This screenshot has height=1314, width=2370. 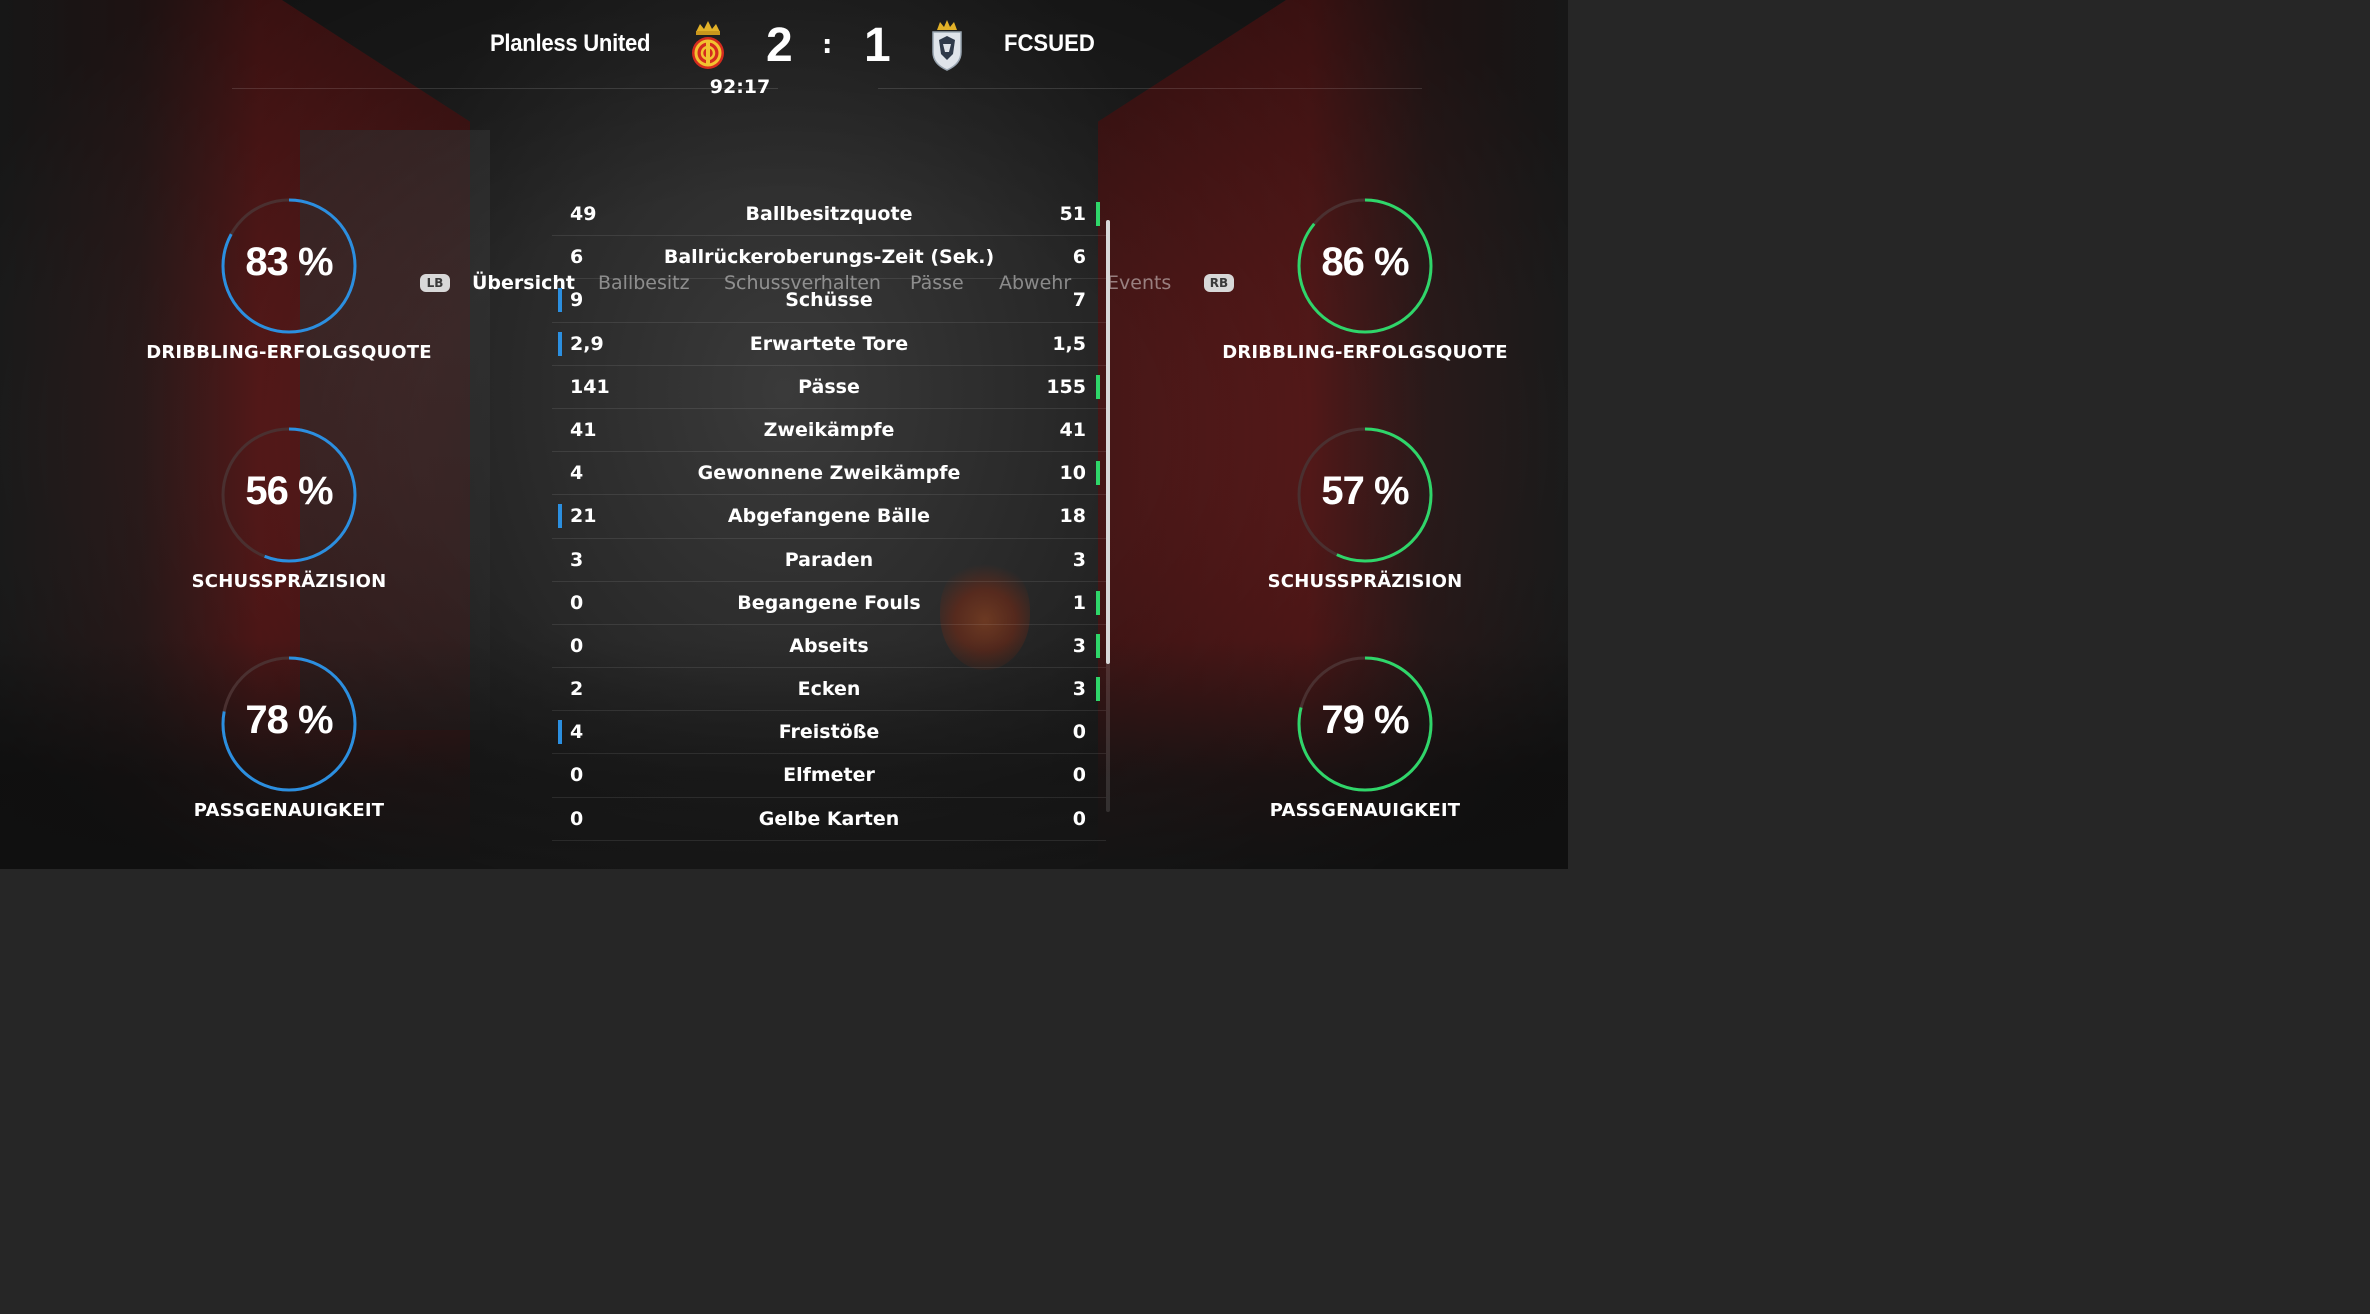 What do you see at coordinates (570, 43) in the screenshot?
I see `home-team-name: Planless United` at bounding box center [570, 43].